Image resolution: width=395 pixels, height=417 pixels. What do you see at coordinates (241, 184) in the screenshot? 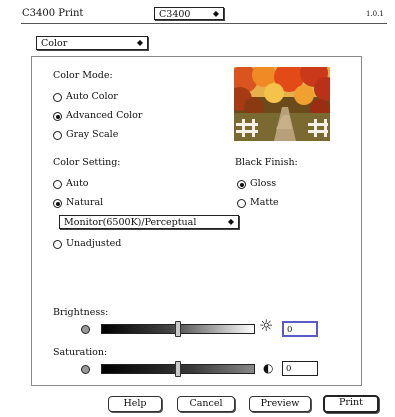
I see `radio-gloss-button` at bounding box center [241, 184].